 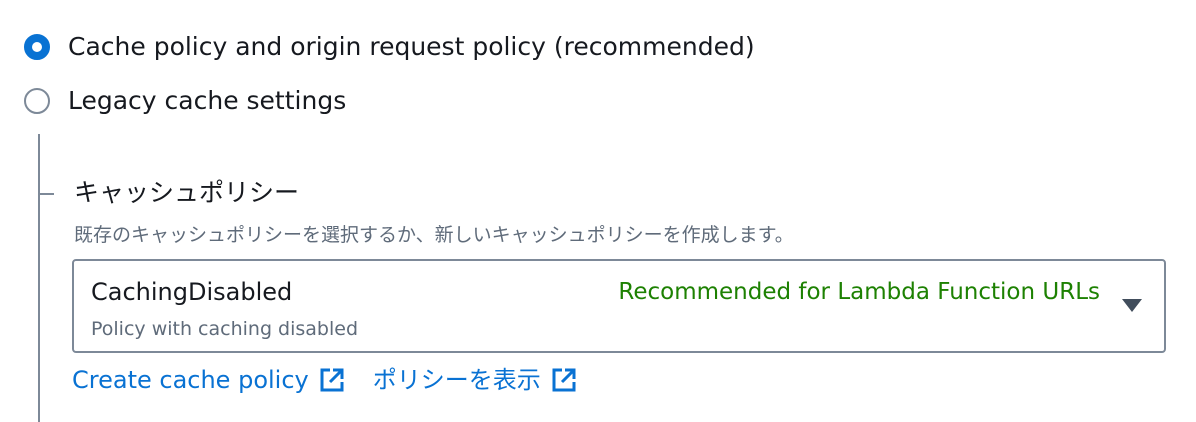 I want to click on radio-label-legacy-cache: Legacy cache settings, so click(x=207, y=100).